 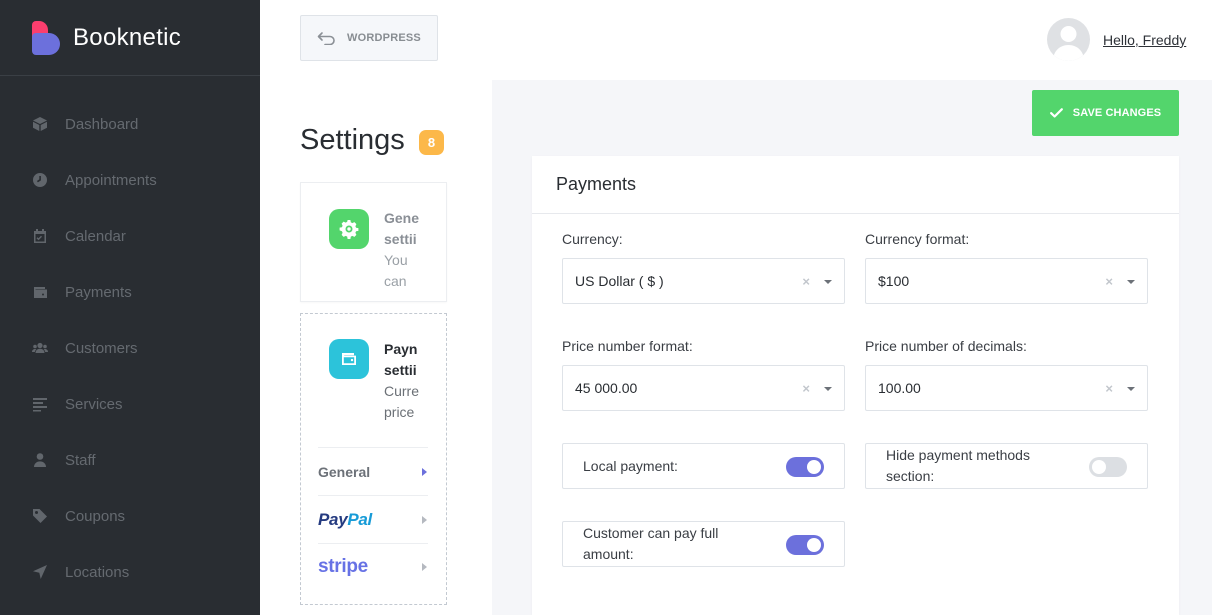 What do you see at coordinates (703, 466) in the screenshot?
I see `local-payment-row: Local payment:` at bounding box center [703, 466].